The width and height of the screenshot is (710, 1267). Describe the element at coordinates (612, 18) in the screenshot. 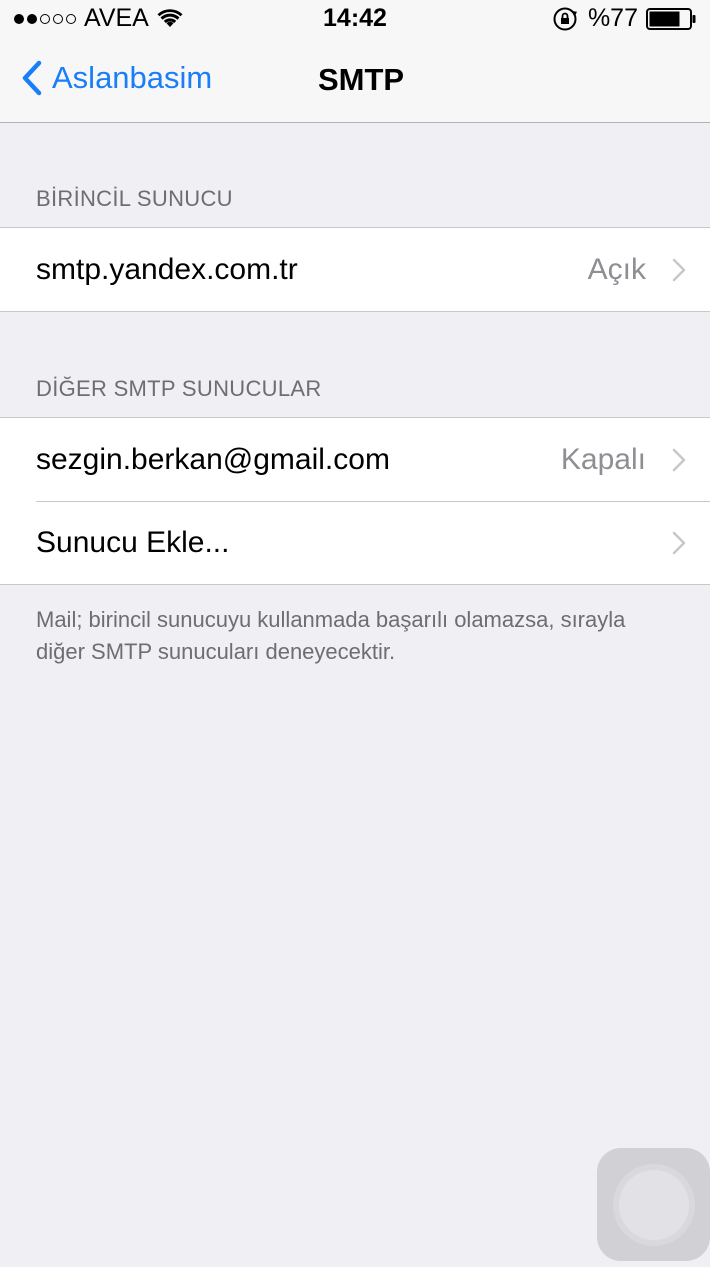

I see `battery-percent: %77` at that location.